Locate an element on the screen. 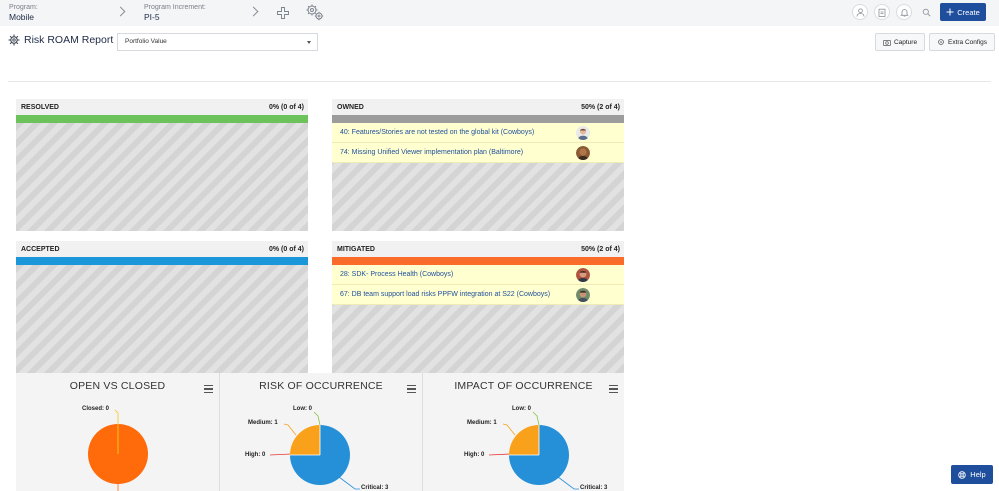 The height and width of the screenshot is (491, 999). panel-header: OWNED 50% (2 of 4) is located at coordinates (478, 107).